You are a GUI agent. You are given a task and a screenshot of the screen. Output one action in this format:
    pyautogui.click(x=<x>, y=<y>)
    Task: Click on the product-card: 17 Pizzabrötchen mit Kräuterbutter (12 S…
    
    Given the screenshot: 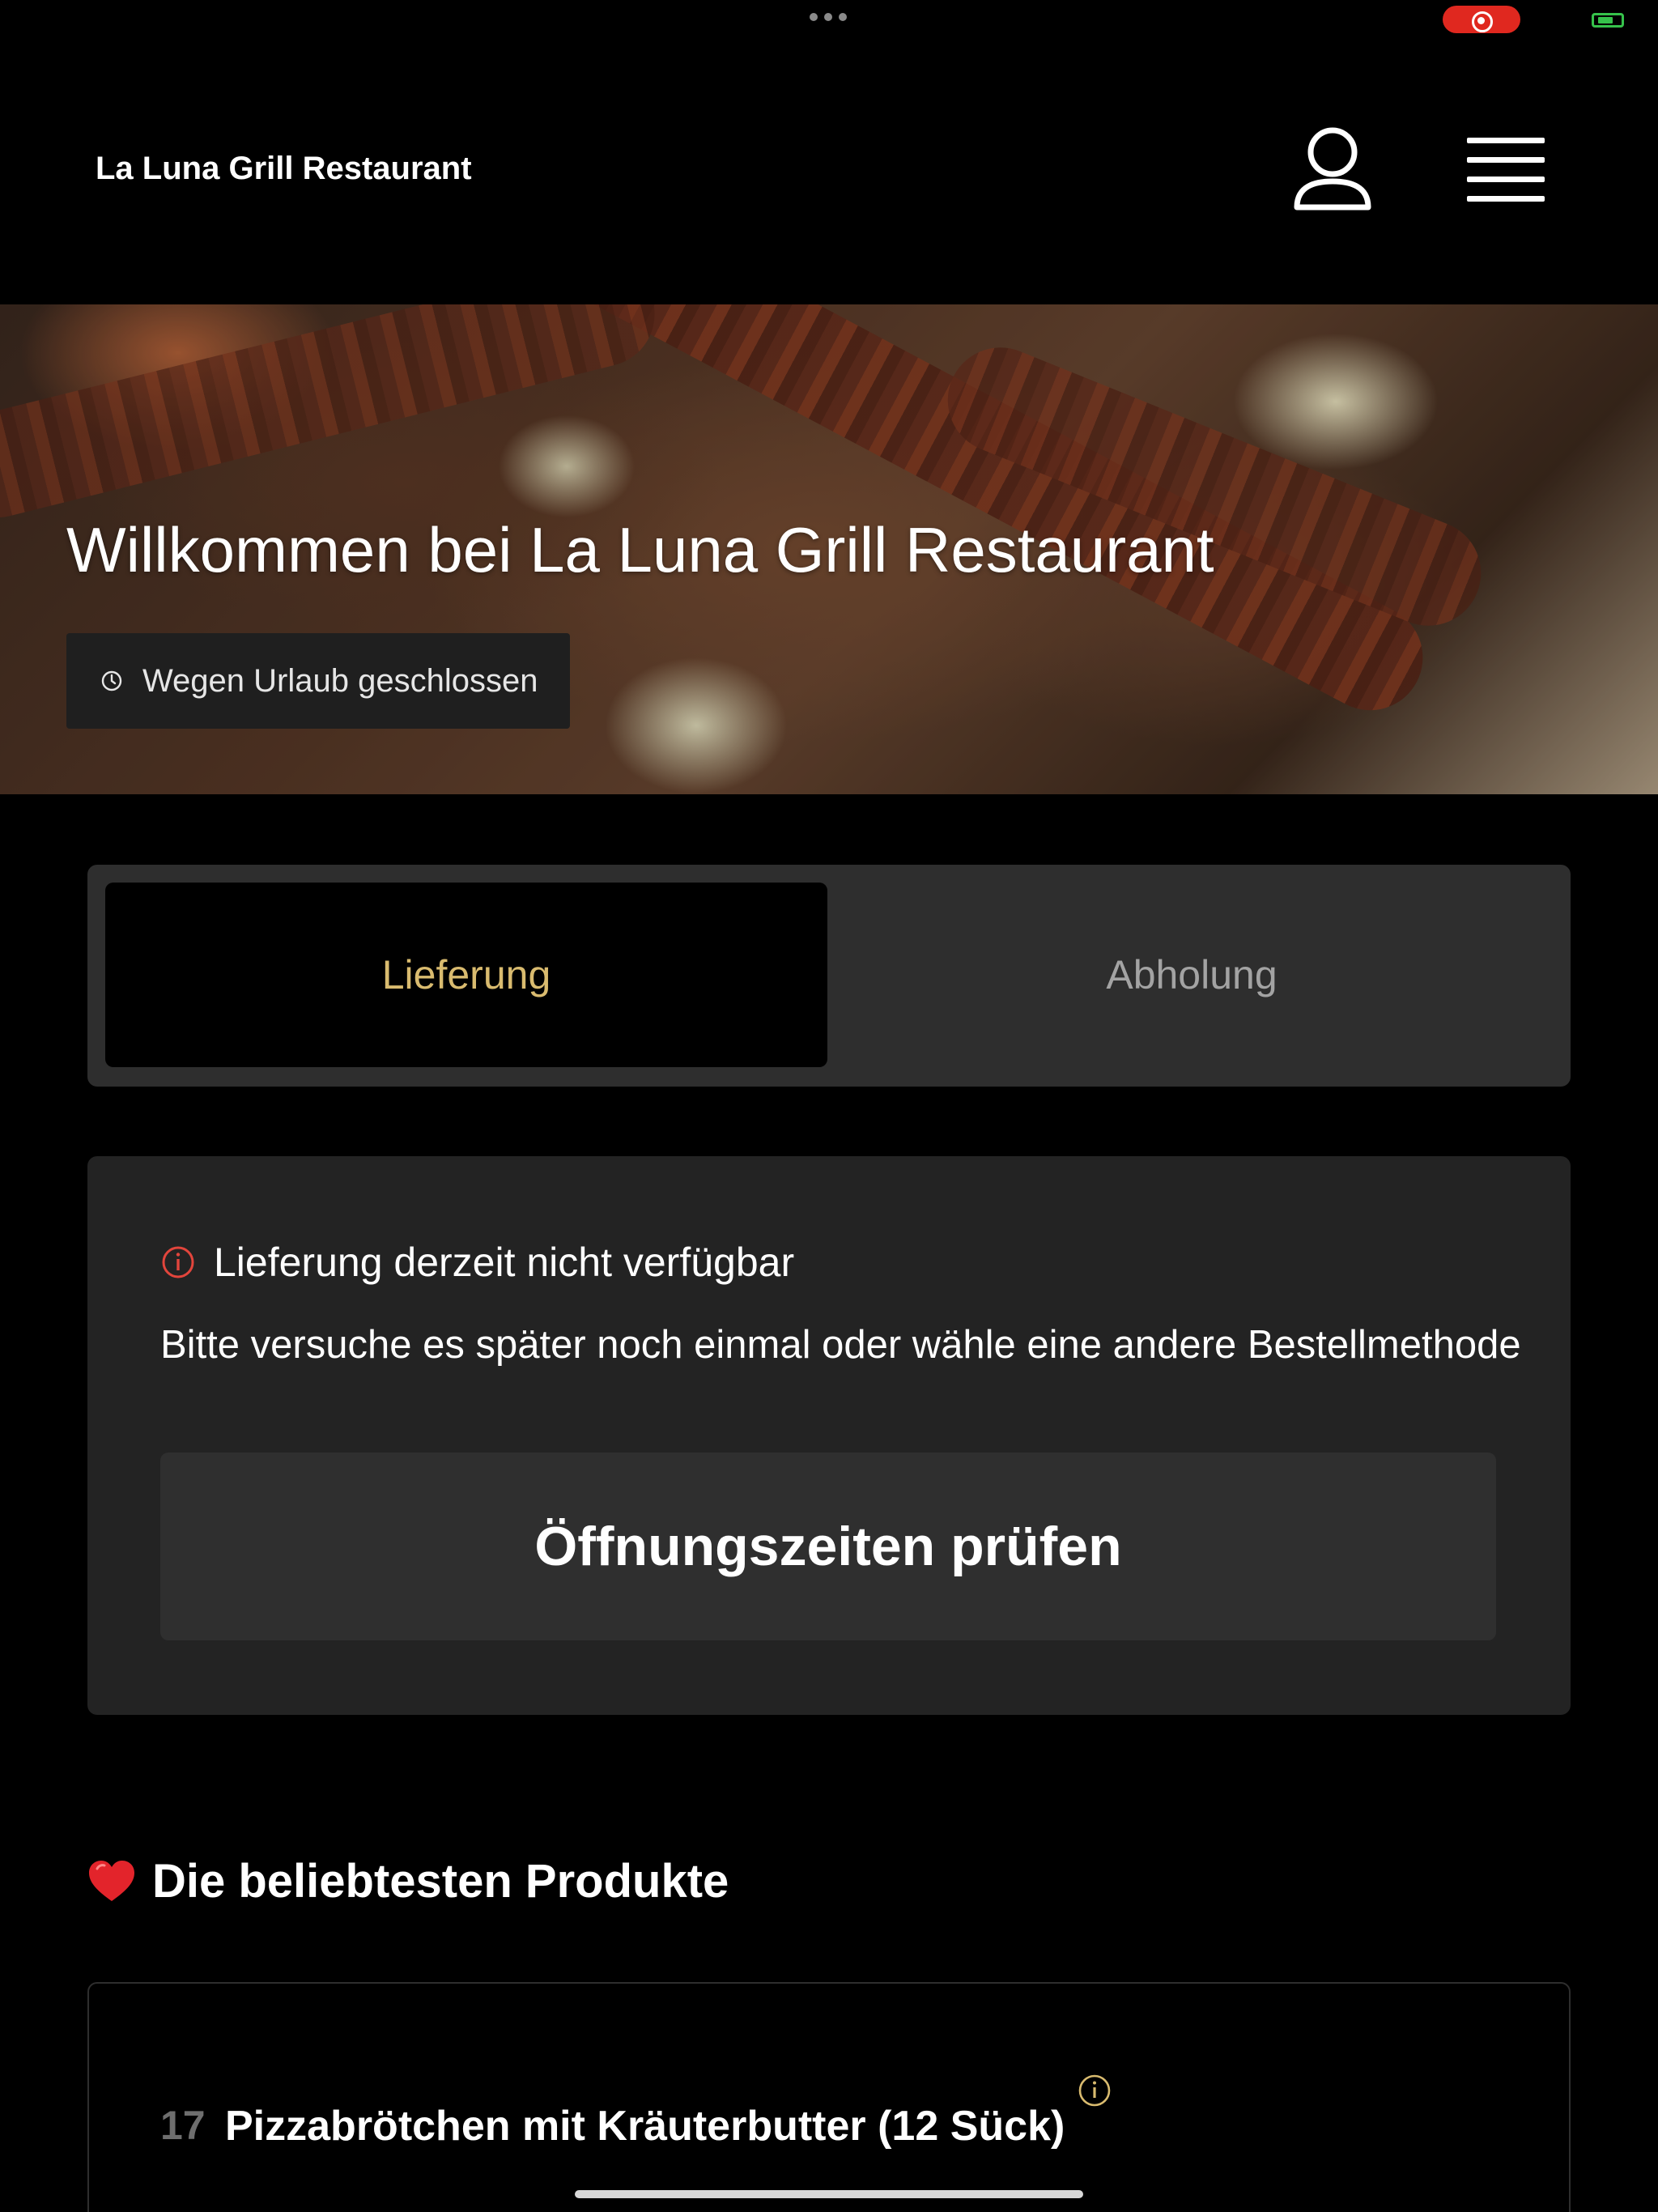 What is the action you would take?
    pyautogui.click(x=829, y=2097)
    